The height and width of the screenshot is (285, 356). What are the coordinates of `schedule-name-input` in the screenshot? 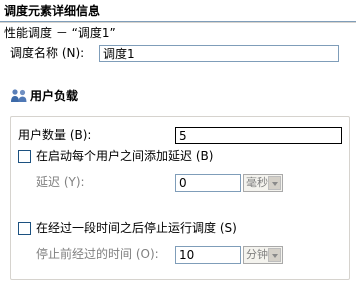 It's located at (219, 53).